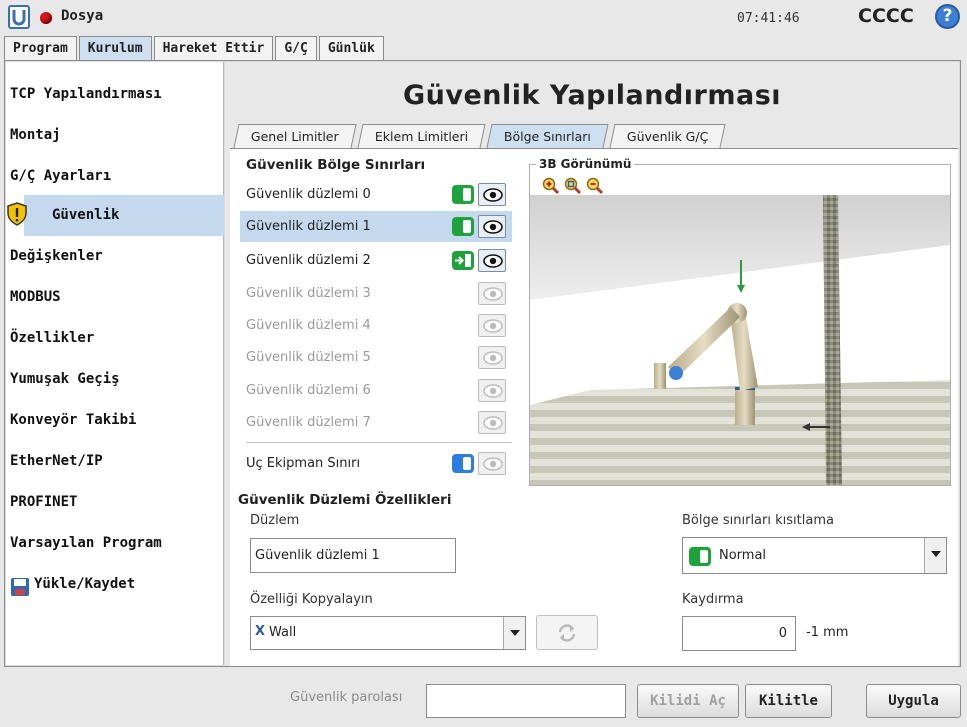 This screenshot has width=967, height=727. Describe the element at coordinates (595, 186) in the screenshot. I see `zoom-out-icon` at that location.